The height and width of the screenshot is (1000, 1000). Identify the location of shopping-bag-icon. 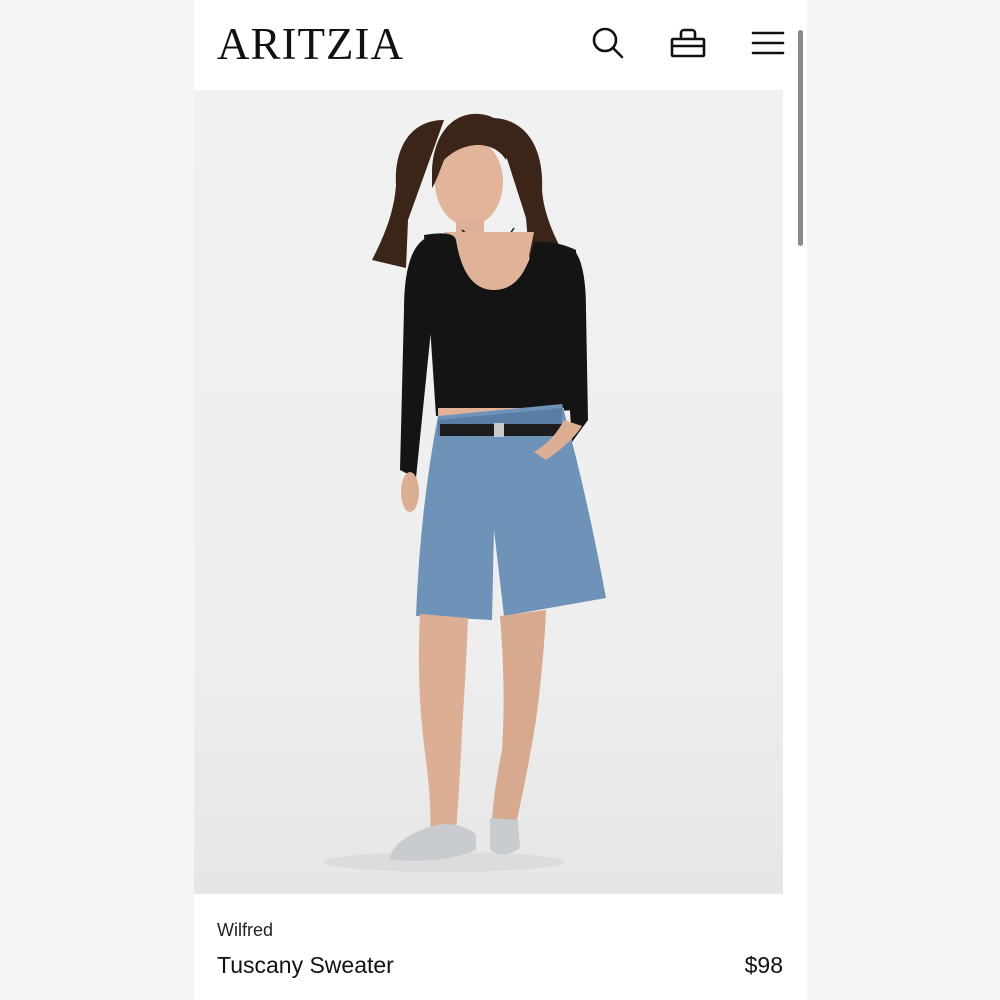
(688, 43).